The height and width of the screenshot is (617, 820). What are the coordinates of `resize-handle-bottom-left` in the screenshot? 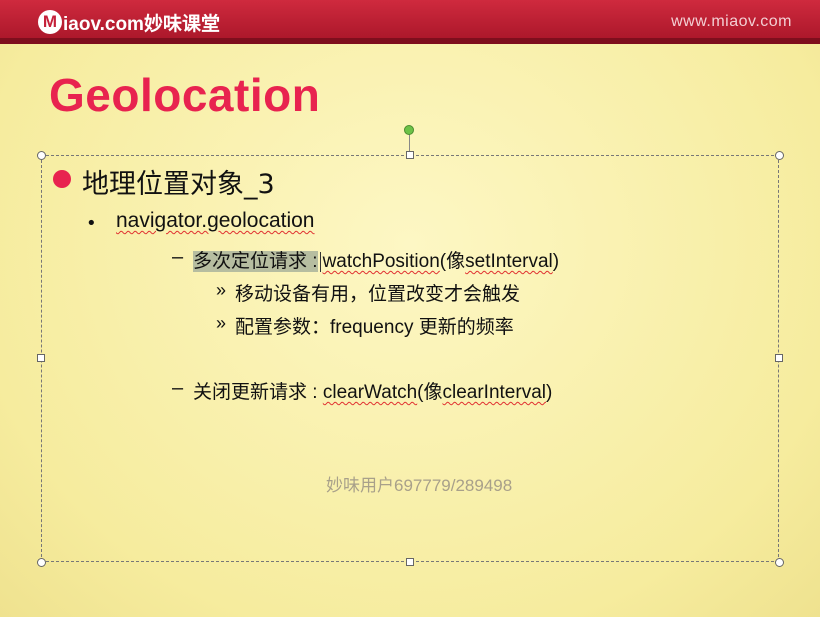 It's located at (41, 562).